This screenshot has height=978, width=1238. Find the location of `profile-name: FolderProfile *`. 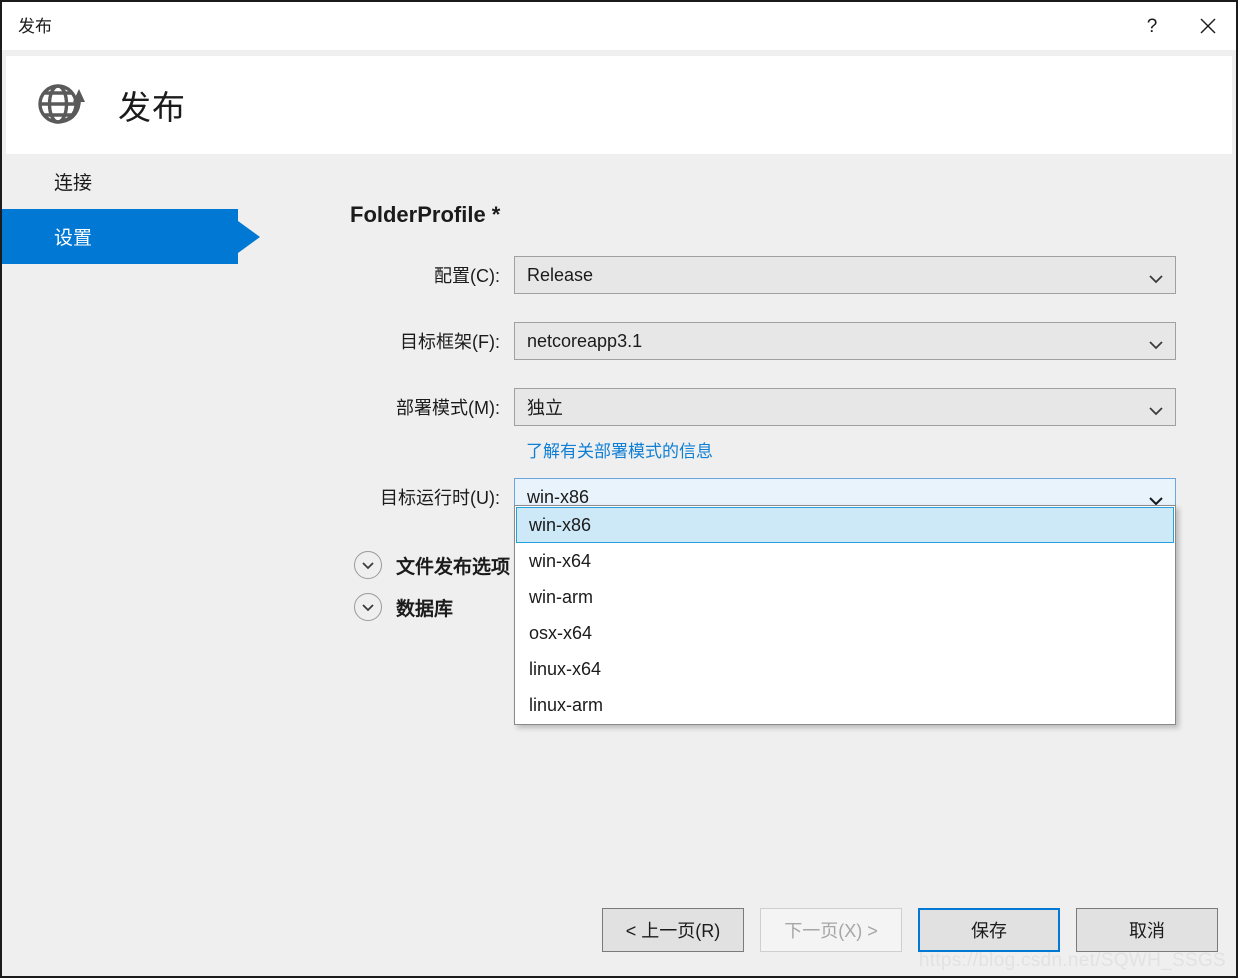

profile-name: FolderProfile * is located at coordinates (425, 214).